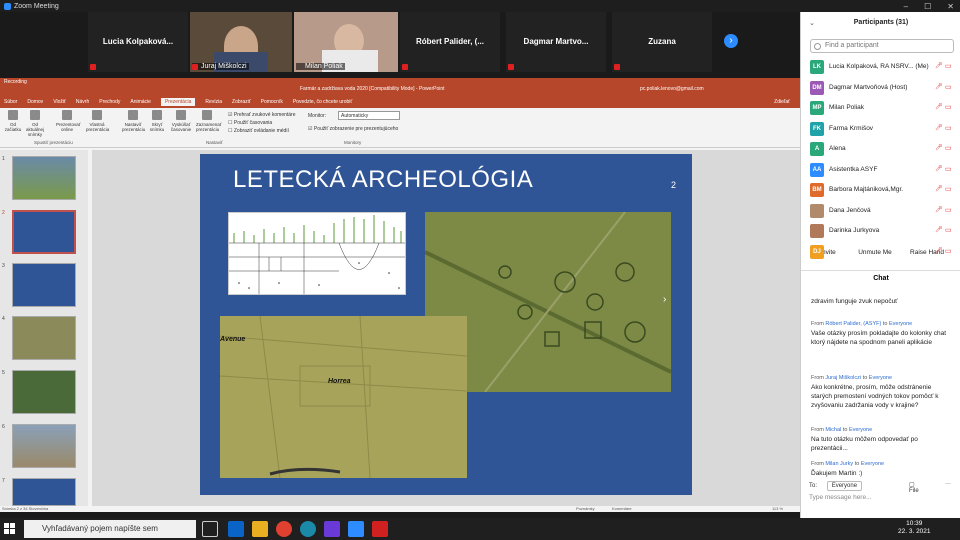 The width and height of the screenshot is (960, 540). I want to click on hide-slide-button: Skryť snímku, so click(157, 121).